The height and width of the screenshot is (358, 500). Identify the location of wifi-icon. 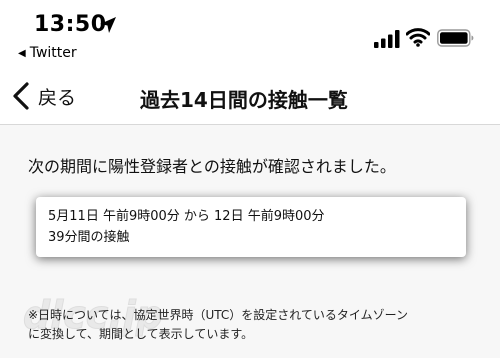
(418, 37).